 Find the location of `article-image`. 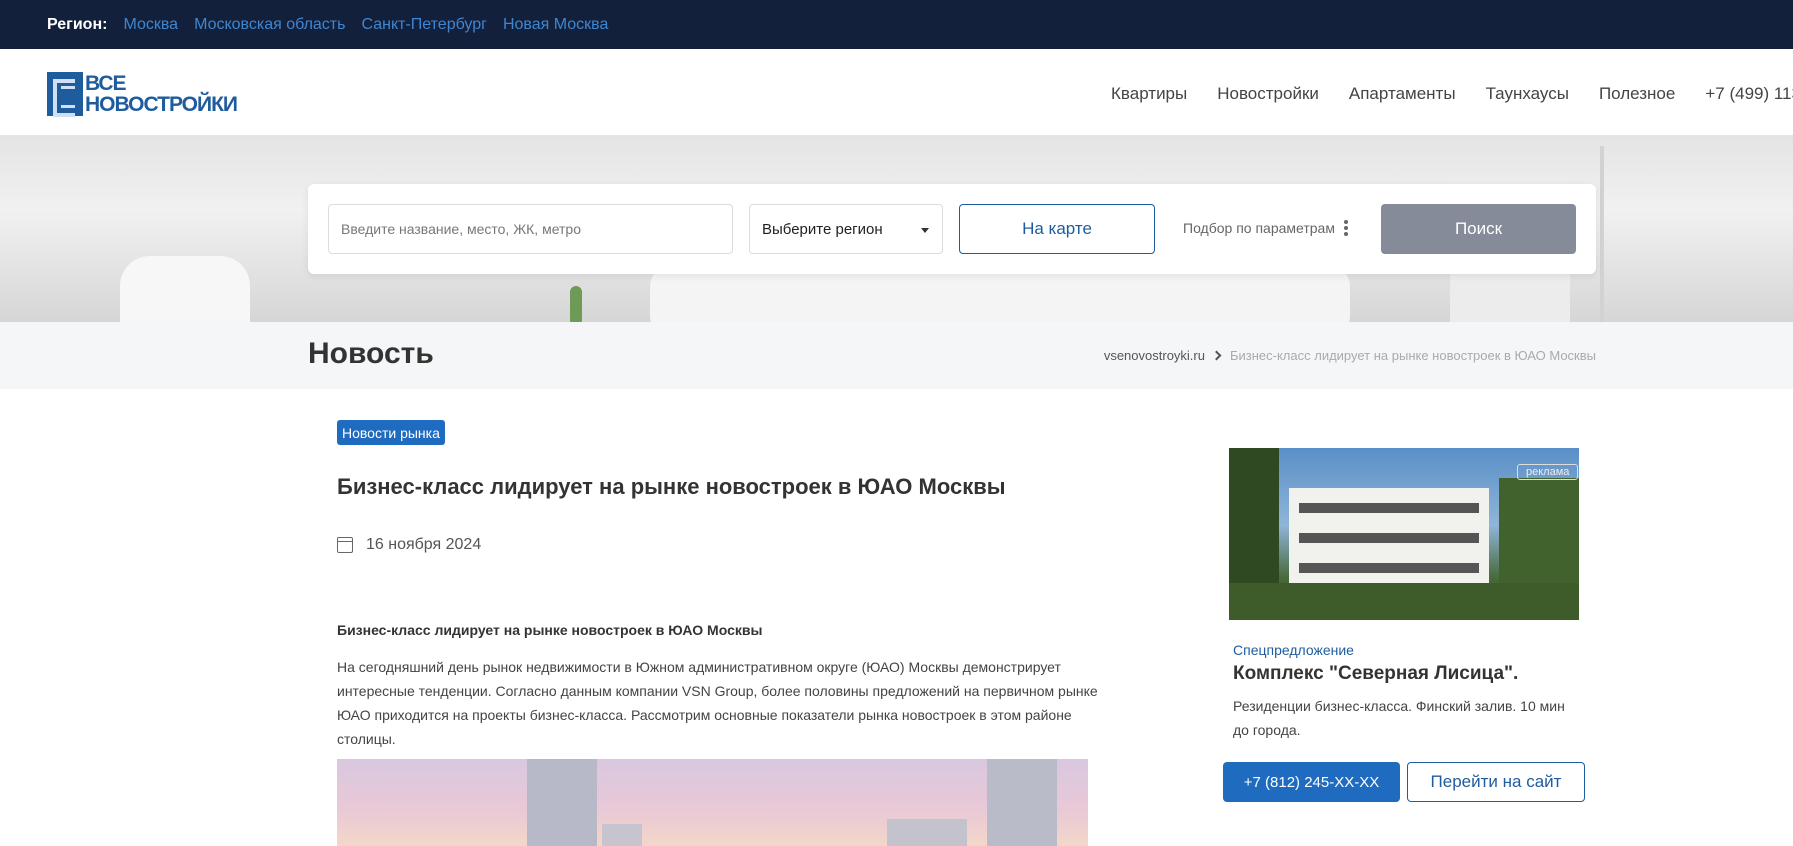

article-image is located at coordinates (712, 802).